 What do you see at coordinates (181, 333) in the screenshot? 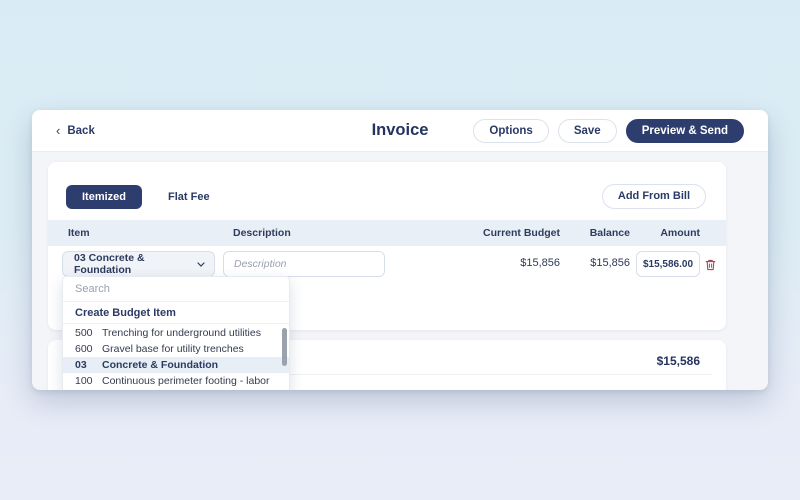
I see `item-label: Trenching for underground utilities` at bounding box center [181, 333].